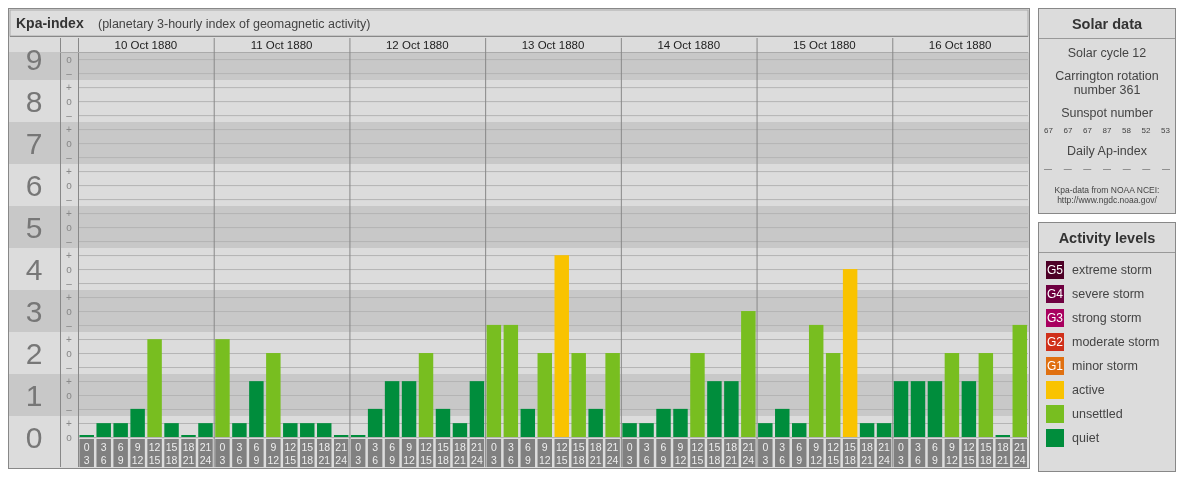 The width and height of the screenshot is (1184, 480). I want to click on level-badge: G5, so click(1055, 270).